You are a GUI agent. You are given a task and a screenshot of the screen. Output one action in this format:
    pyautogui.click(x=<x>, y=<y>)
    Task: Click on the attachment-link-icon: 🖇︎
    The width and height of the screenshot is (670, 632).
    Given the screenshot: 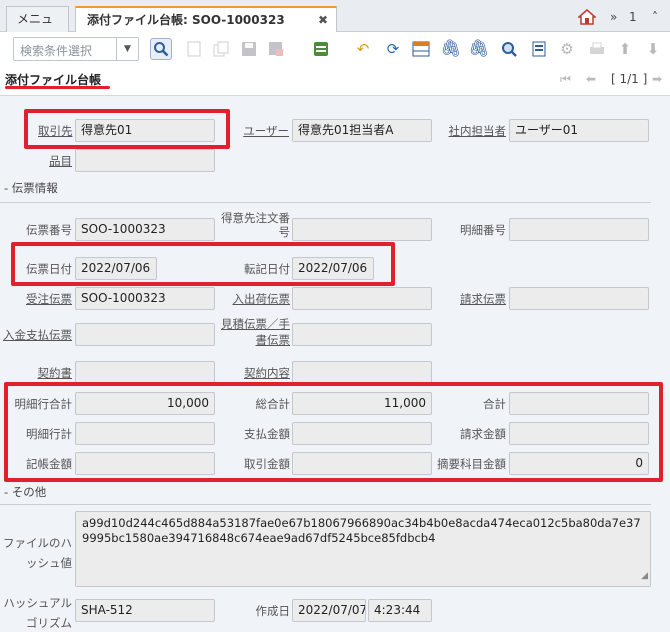 What is the action you would take?
    pyautogui.click(x=479, y=49)
    